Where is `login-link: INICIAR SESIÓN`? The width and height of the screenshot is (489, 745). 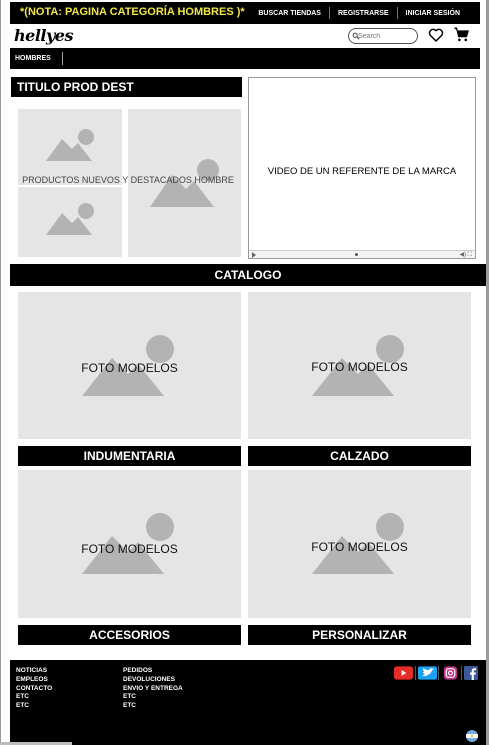
login-link: INICIAR SESIÓN is located at coordinates (433, 13).